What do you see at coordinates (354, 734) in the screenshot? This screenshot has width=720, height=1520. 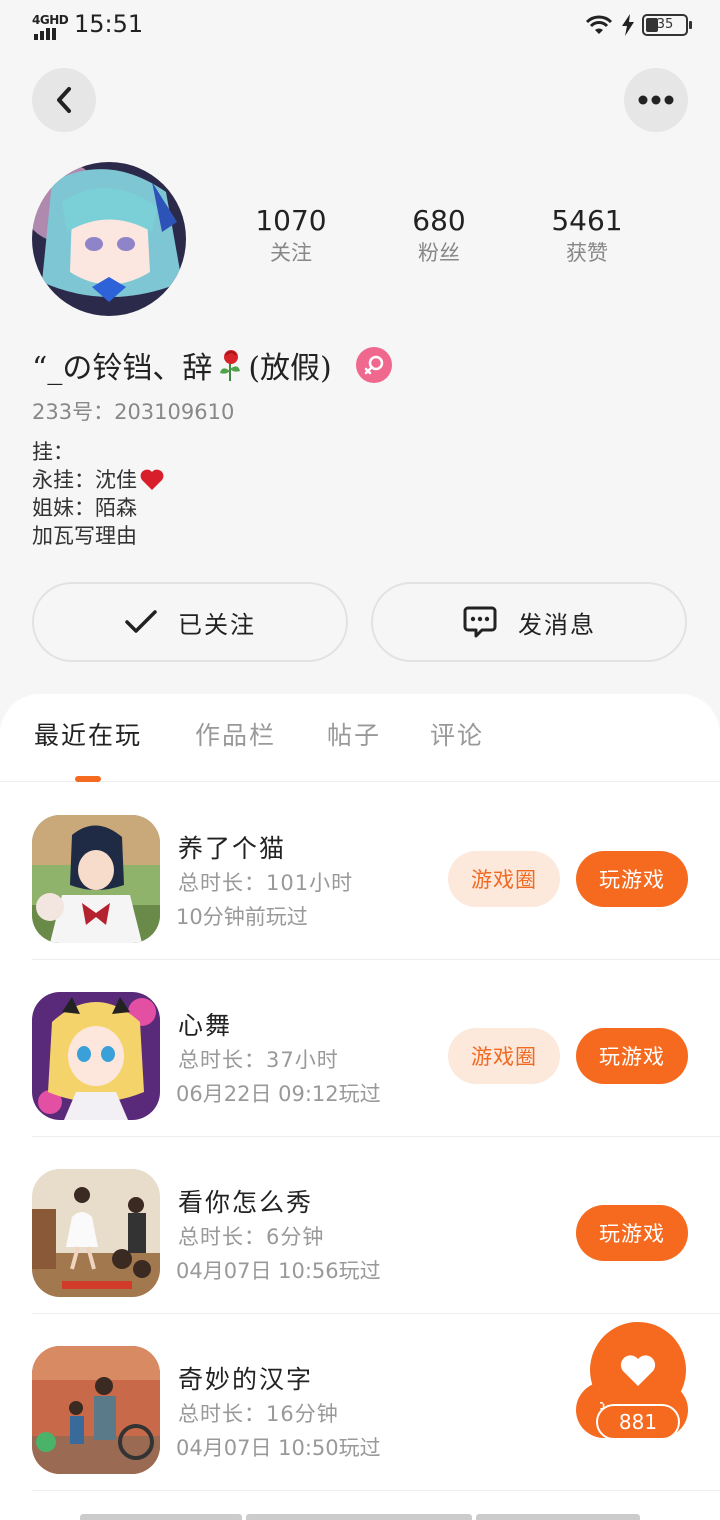 I see `tab-posts: 帖子` at bounding box center [354, 734].